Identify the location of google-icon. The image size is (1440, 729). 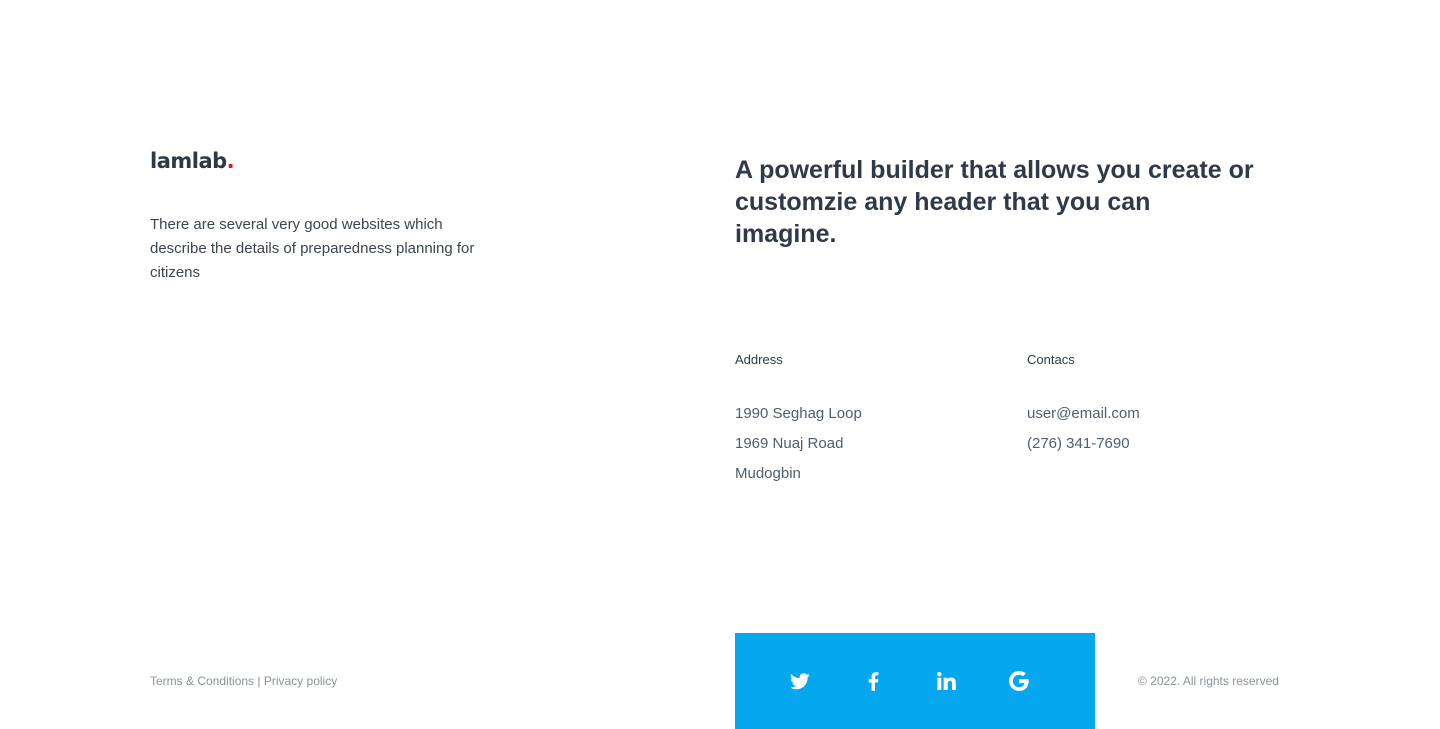
(1019, 681).